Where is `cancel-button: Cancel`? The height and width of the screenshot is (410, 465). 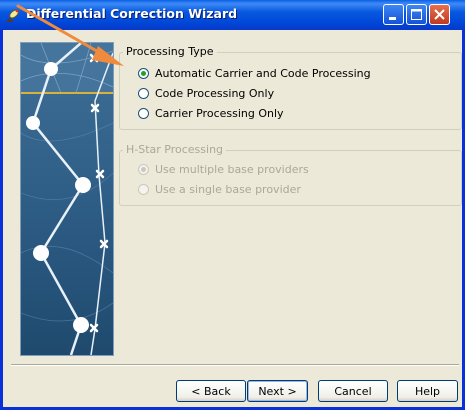
cancel-button: Cancel is located at coordinates (353, 391).